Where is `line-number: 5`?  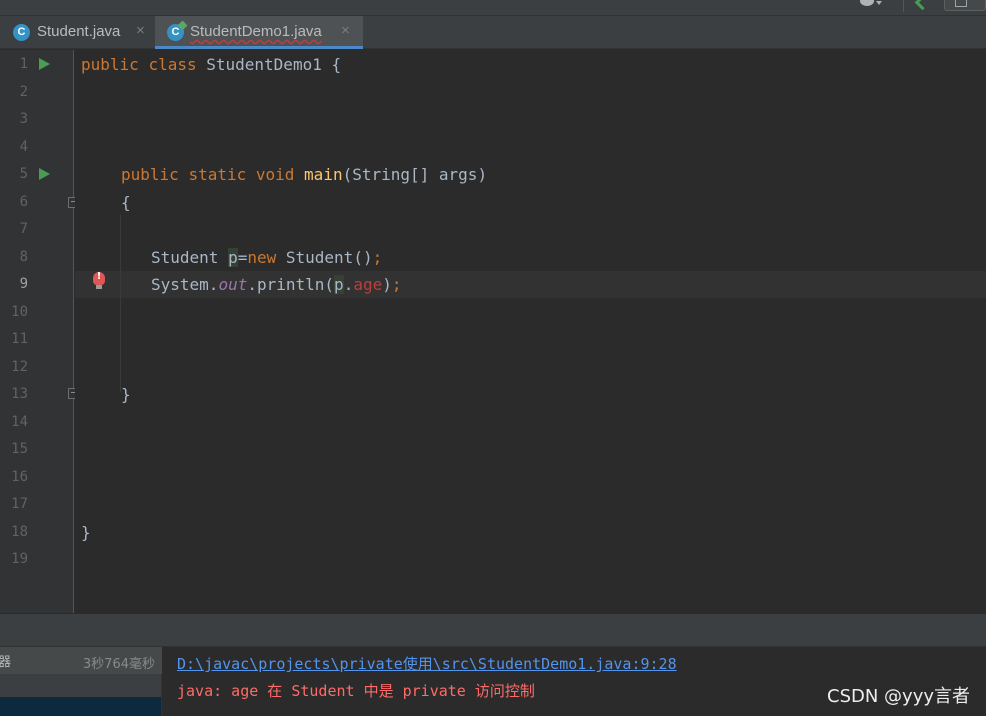 line-number: 5 is located at coordinates (23, 174).